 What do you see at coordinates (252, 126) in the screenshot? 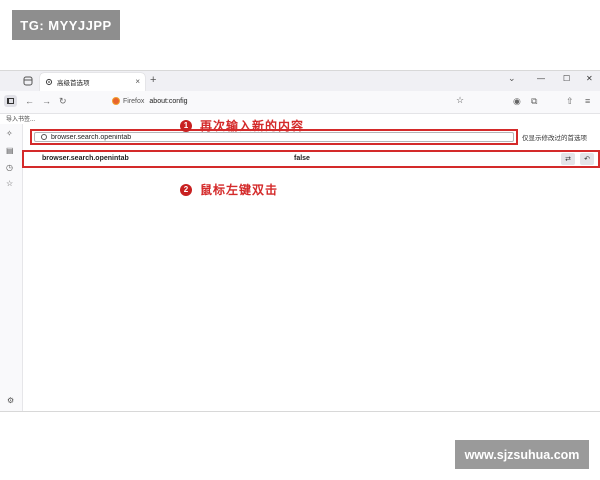
I see `annotation-text-1: 再次输入新的内容` at bounding box center [252, 126].